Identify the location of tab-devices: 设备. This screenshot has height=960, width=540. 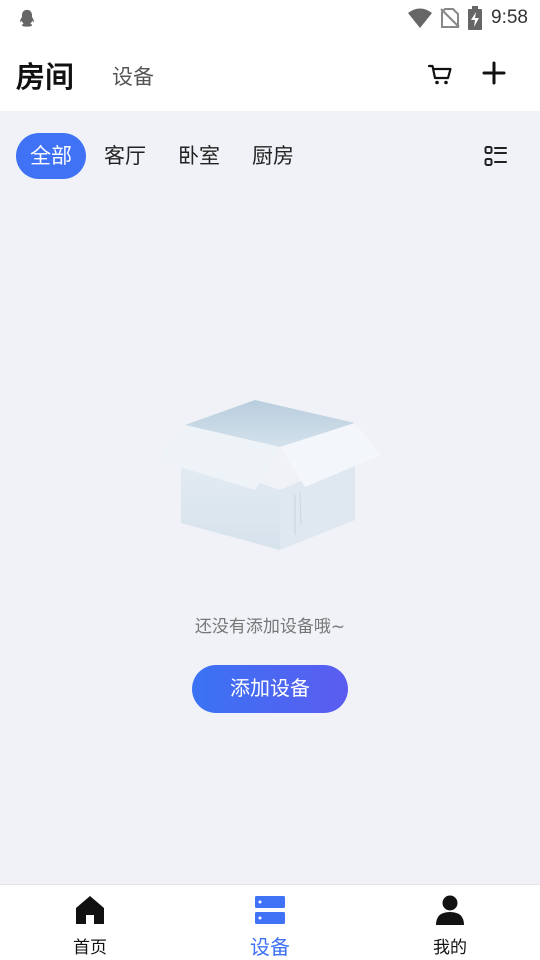
(133, 76).